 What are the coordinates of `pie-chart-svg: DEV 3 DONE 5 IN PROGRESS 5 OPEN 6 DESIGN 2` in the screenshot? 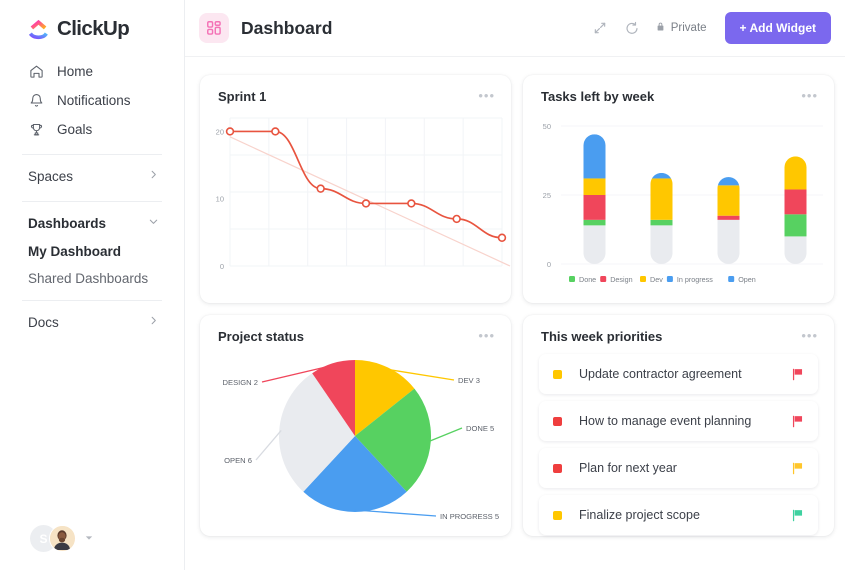 It's located at (361, 440).